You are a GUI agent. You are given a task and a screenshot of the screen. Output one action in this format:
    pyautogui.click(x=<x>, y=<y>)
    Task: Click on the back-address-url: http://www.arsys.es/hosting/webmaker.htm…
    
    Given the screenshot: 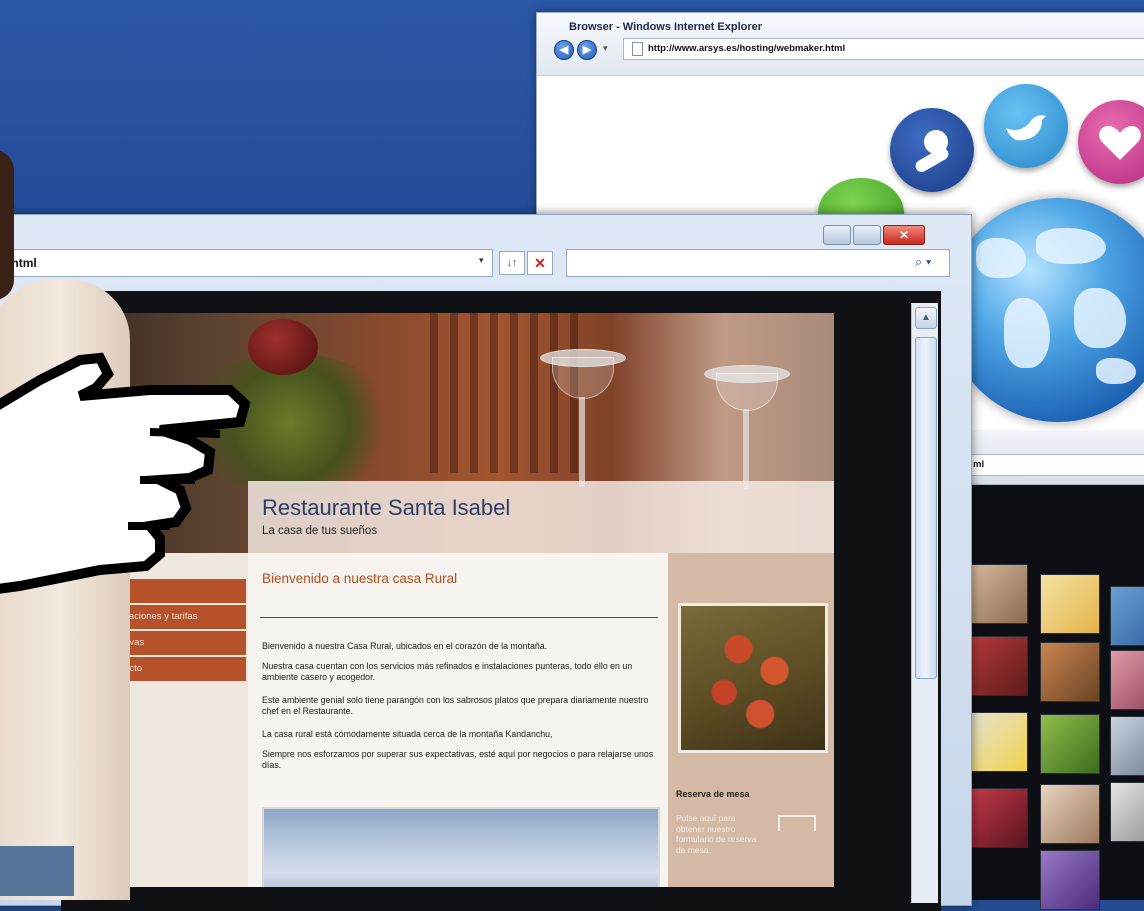 What is the action you would take?
    pyautogui.click(x=747, y=48)
    